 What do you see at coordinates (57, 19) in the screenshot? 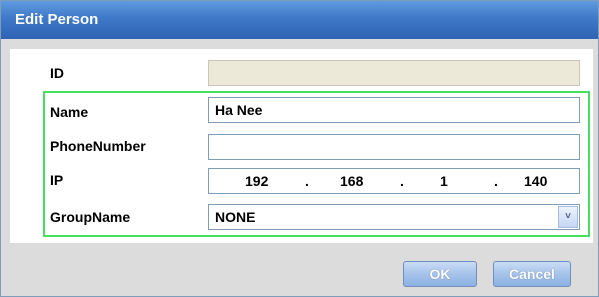
I see `dialog-title: Edit Person` at bounding box center [57, 19].